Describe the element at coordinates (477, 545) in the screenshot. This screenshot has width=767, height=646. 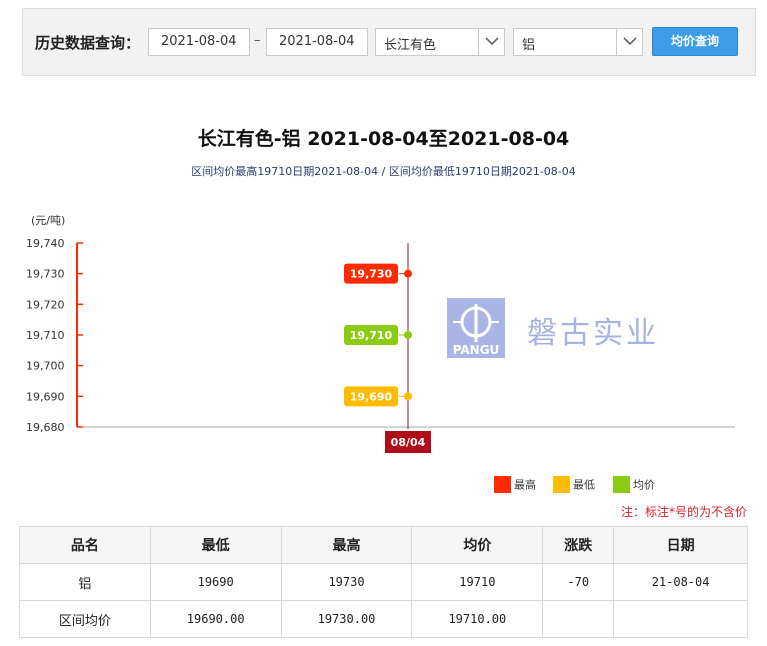
I see `column-header: 均价` at that location.